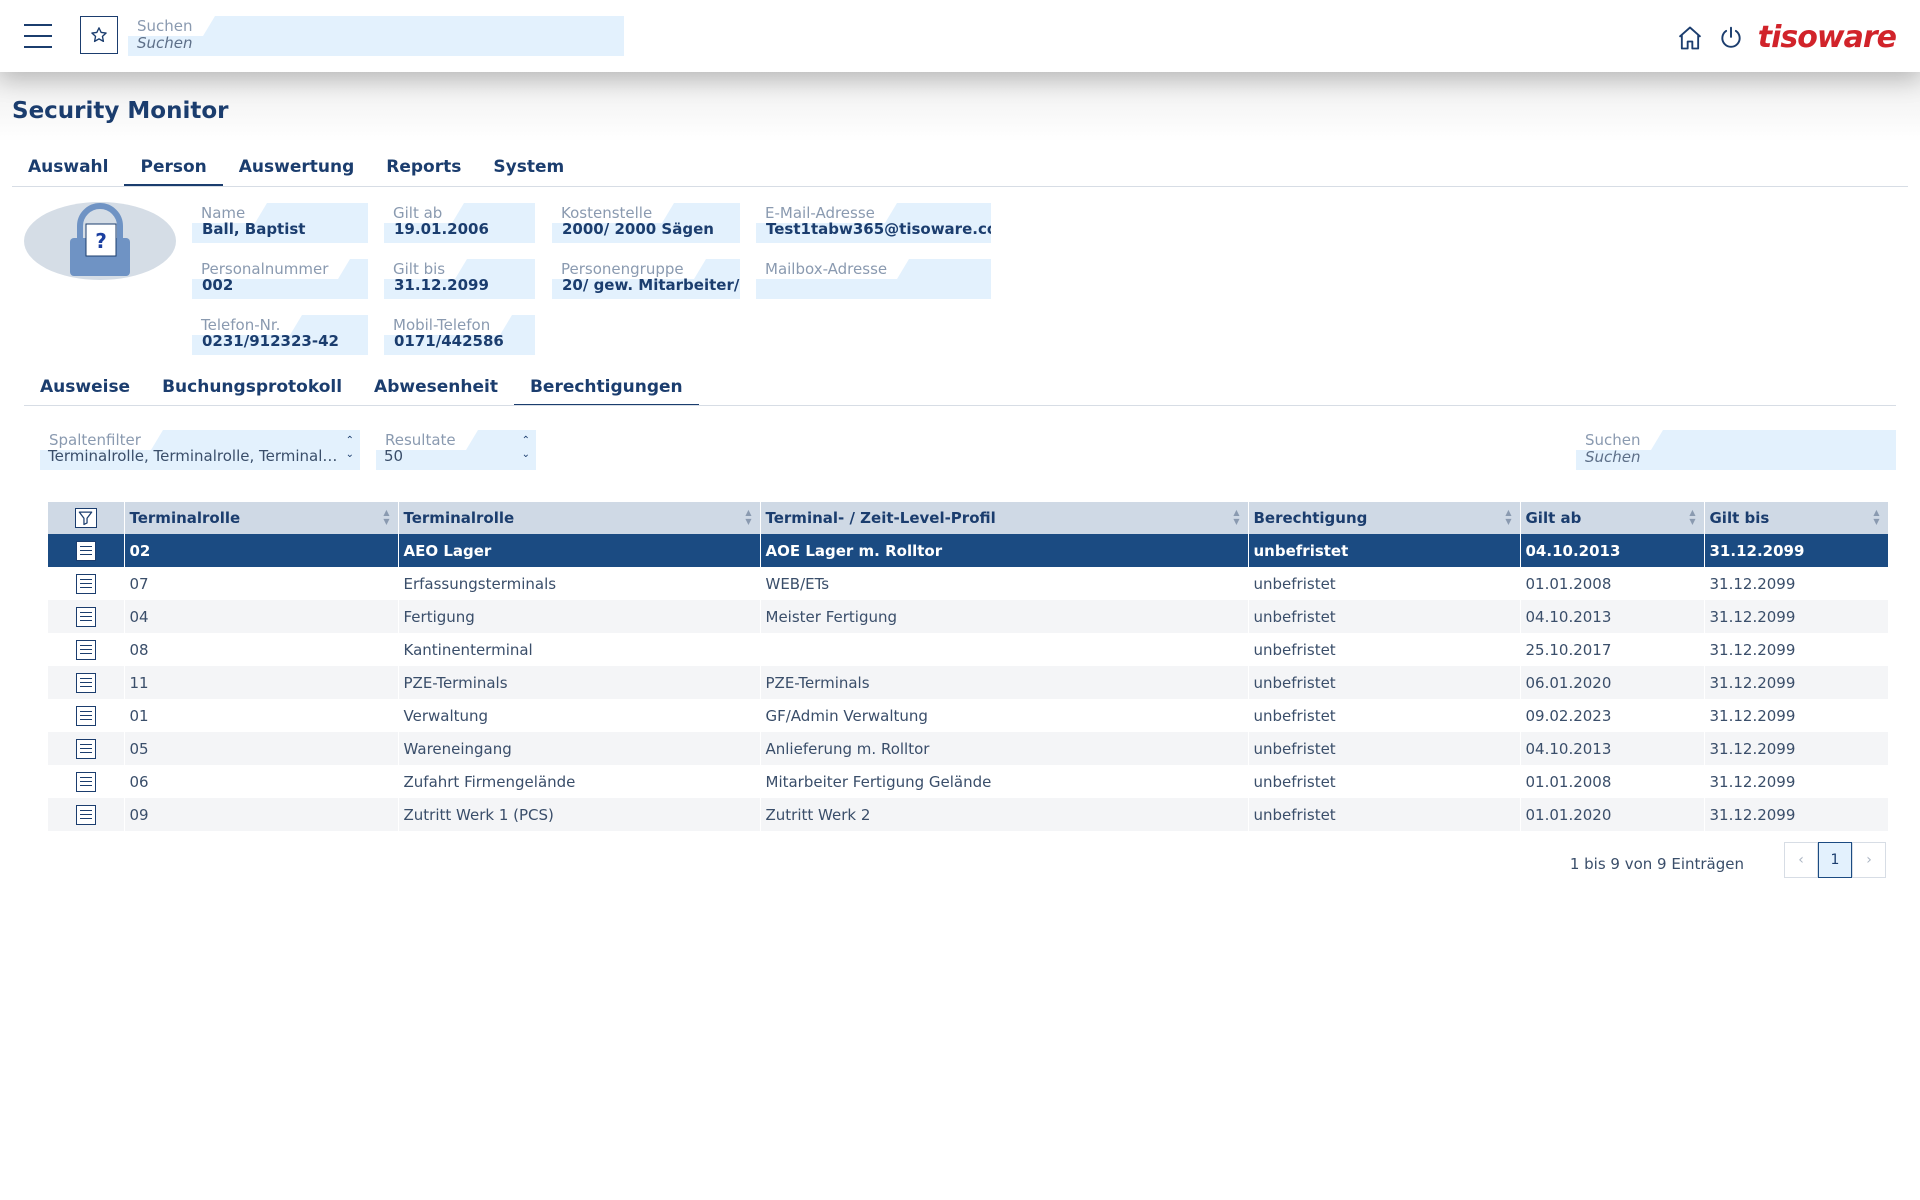 The image size is (1920, 1200). Describe the element at coordinates (1796, 518) in the screenshot. I see `header-gilt-bis: Gilt bis ▲ ▼` at that location.